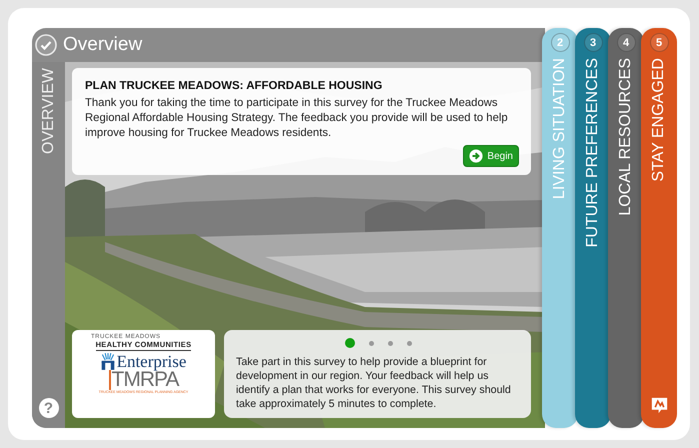  I want to click on speech-bubble-icon, so click(659, 405).